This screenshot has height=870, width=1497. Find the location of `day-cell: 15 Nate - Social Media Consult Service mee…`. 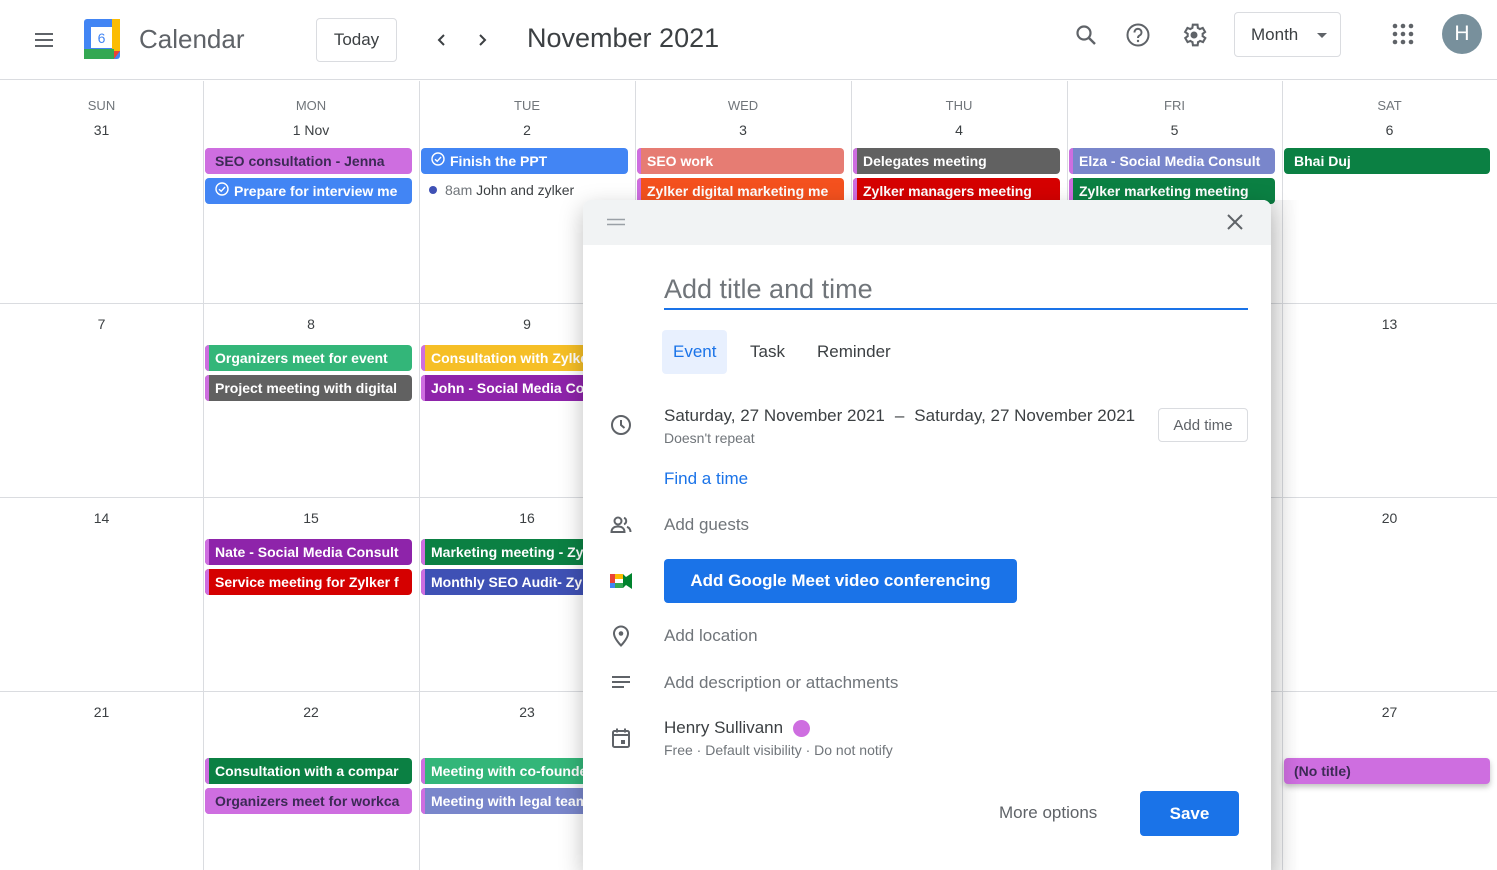

day-cell: 15 Nate - Social Media Consult Service mee… is located at coordinates (311, 594).